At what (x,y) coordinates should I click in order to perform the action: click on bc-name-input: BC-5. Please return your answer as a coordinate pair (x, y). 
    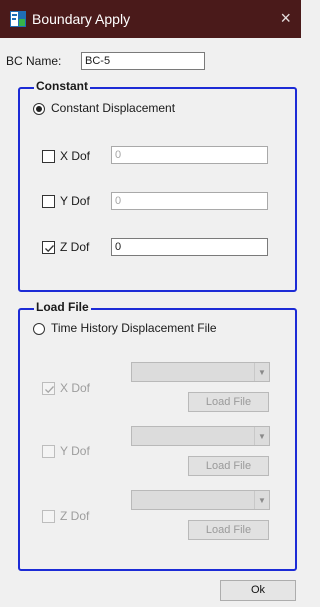
    Looking at the image, I should click on (143, 61).